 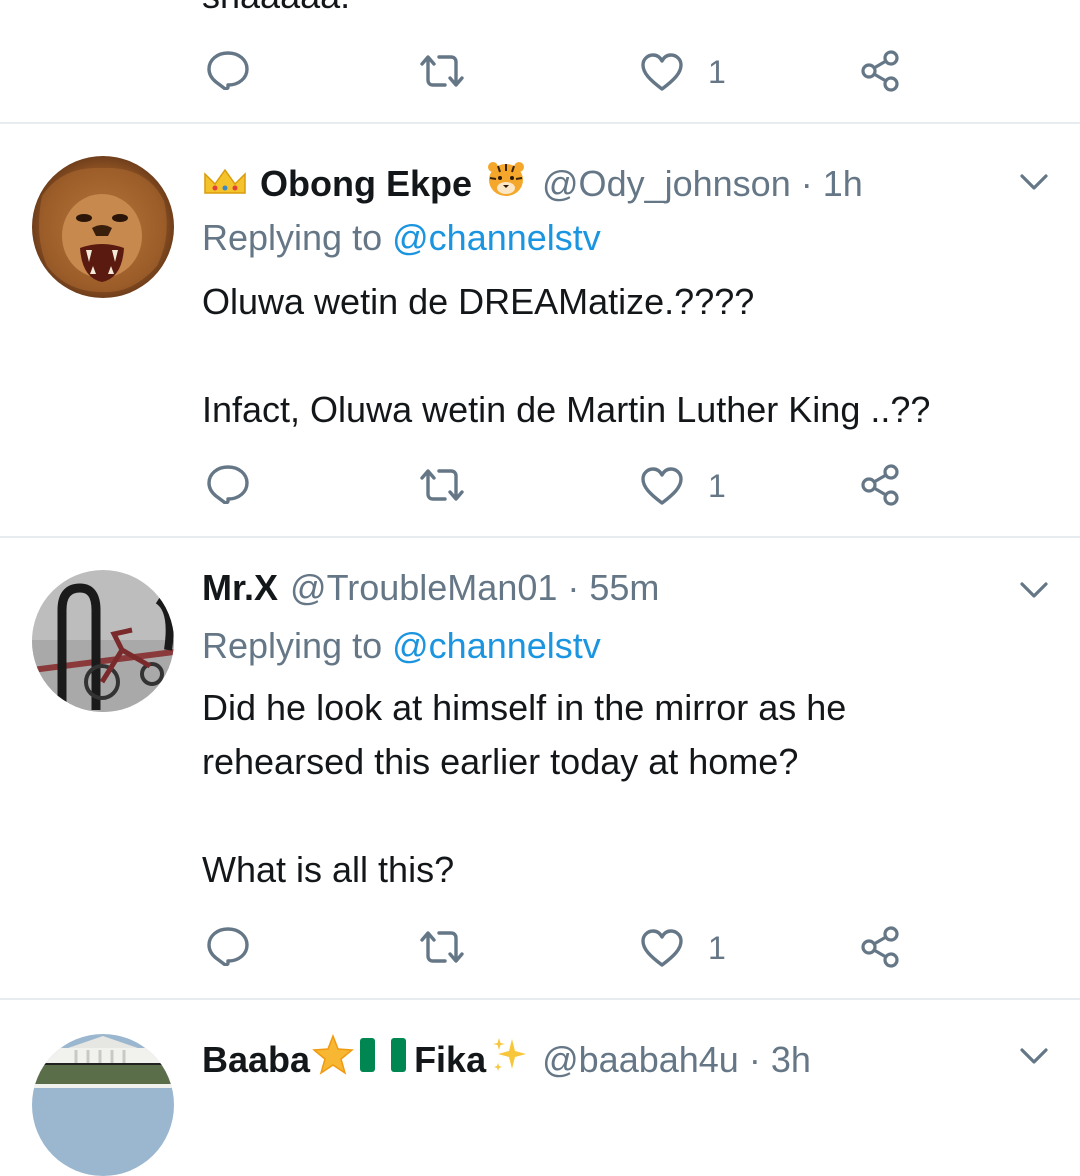 I want to click on avatar-mr-x, so click(x=103, y=641).